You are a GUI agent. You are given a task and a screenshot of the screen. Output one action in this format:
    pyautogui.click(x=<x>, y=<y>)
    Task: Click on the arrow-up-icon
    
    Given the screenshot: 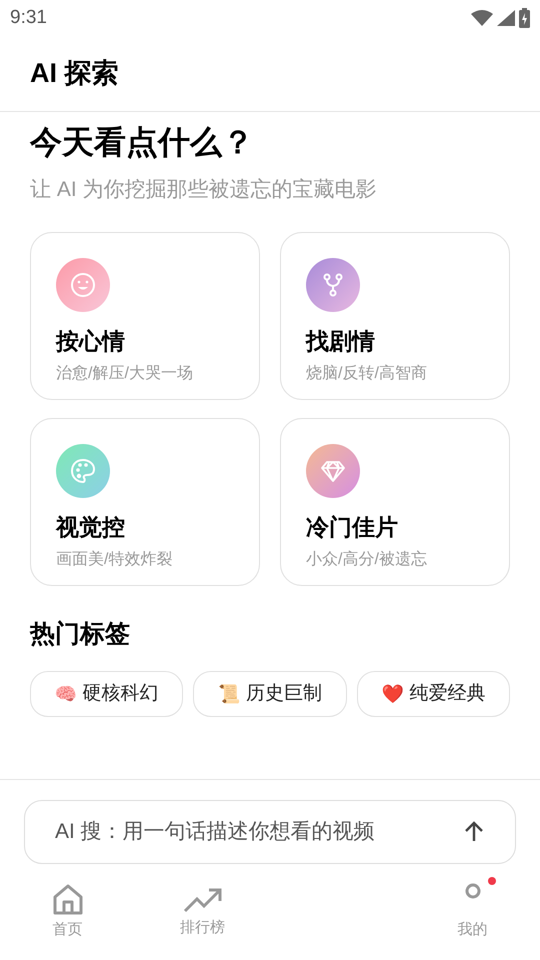 What is the action you would take?
    pyautogui.click(x=474, y=832)
    